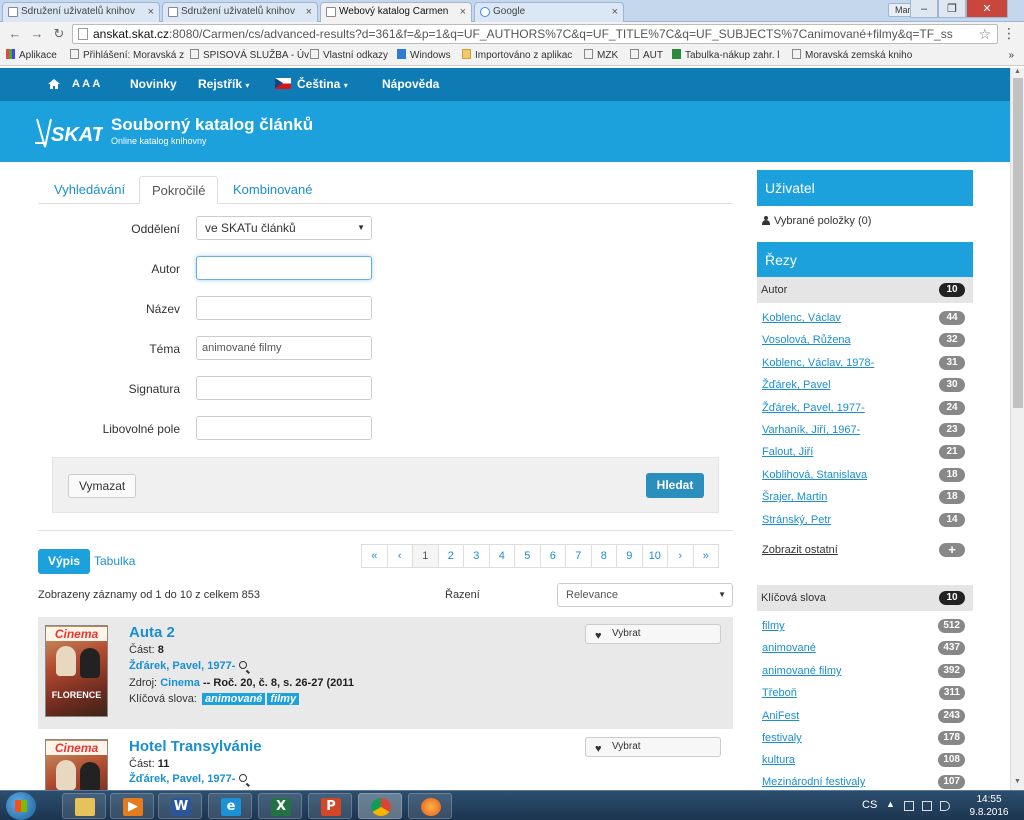 Image resolution: width=1024 pixels, height=820 pixels. What do you see at coordinates (59, 34) in the screenshot?
I see `reload-icon: ↻` at bounding box center [59, 34].